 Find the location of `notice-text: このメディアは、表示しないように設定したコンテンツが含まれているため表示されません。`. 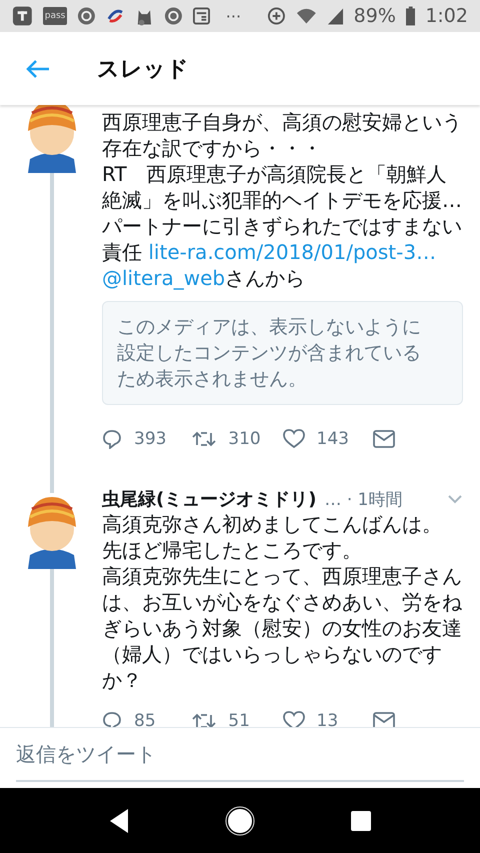

notice-text: このメディアは、表示しないように設定したコンテンツが含まれているため表示されません。 is located at coordinates (269, 353).